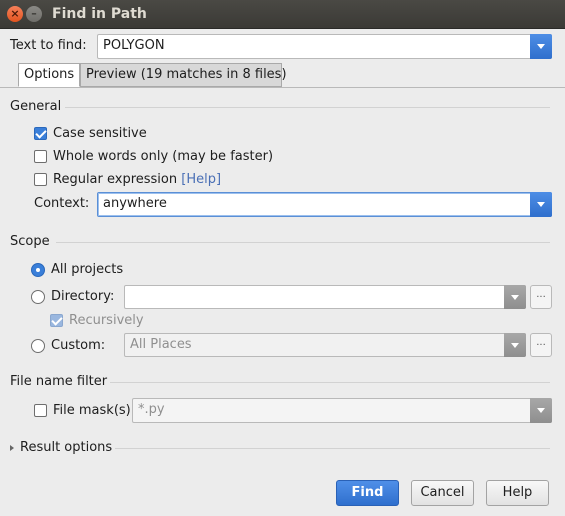  I want to click on file-mask-label: File mask(s), so click(92, 410).